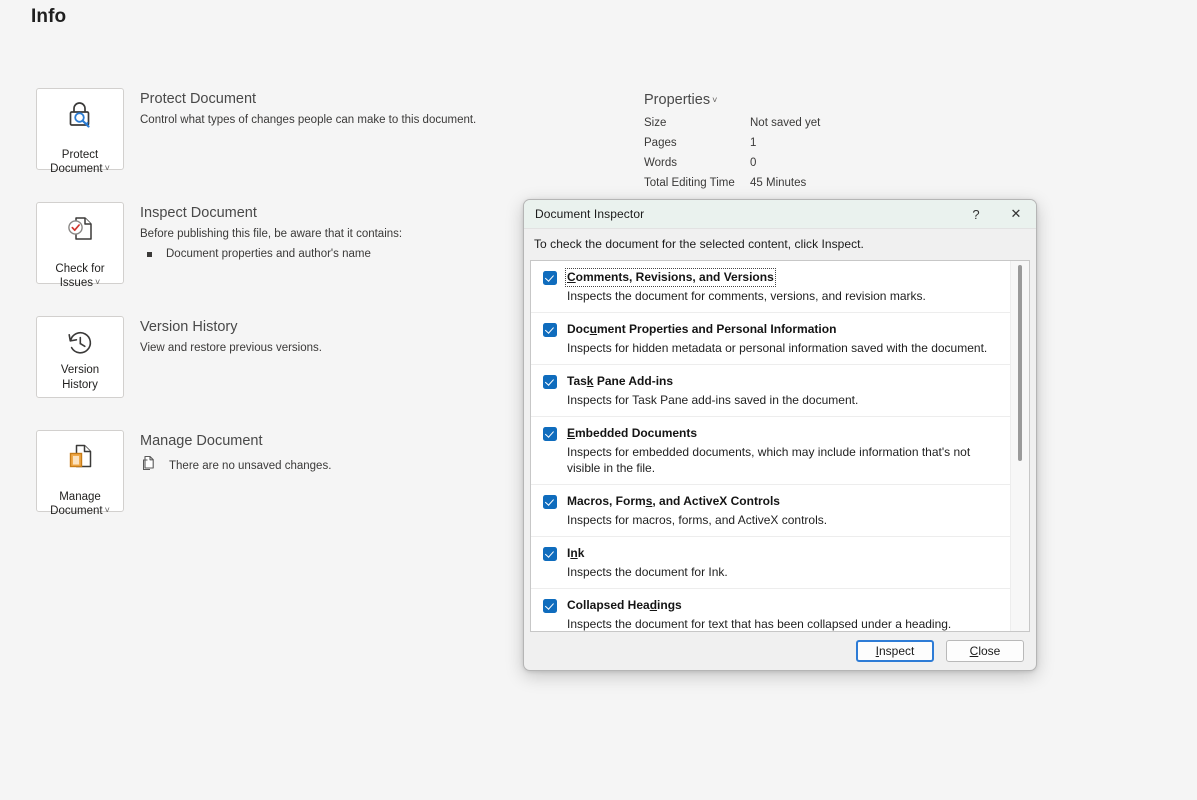 The height and width of the screenshot is (800, 1197). I want to click on dialog-titlebar-buttons: ? ✕, so click(996, 214).